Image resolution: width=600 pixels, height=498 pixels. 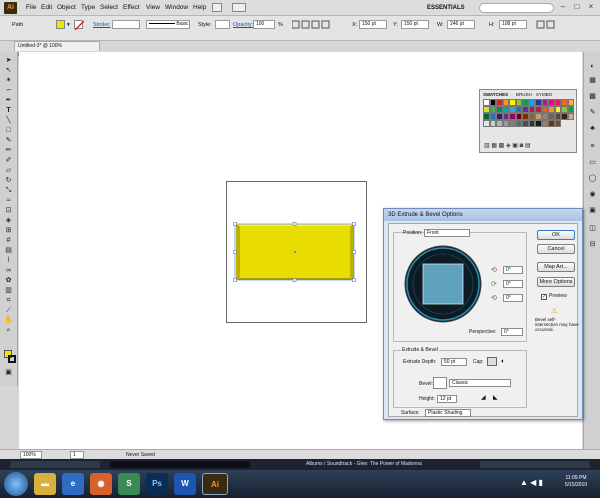 What do you see at coordinates (8, 140) in the screenshot?
I see `paintbrush-tool-icon: ✎` at bounding box center [8, 140].